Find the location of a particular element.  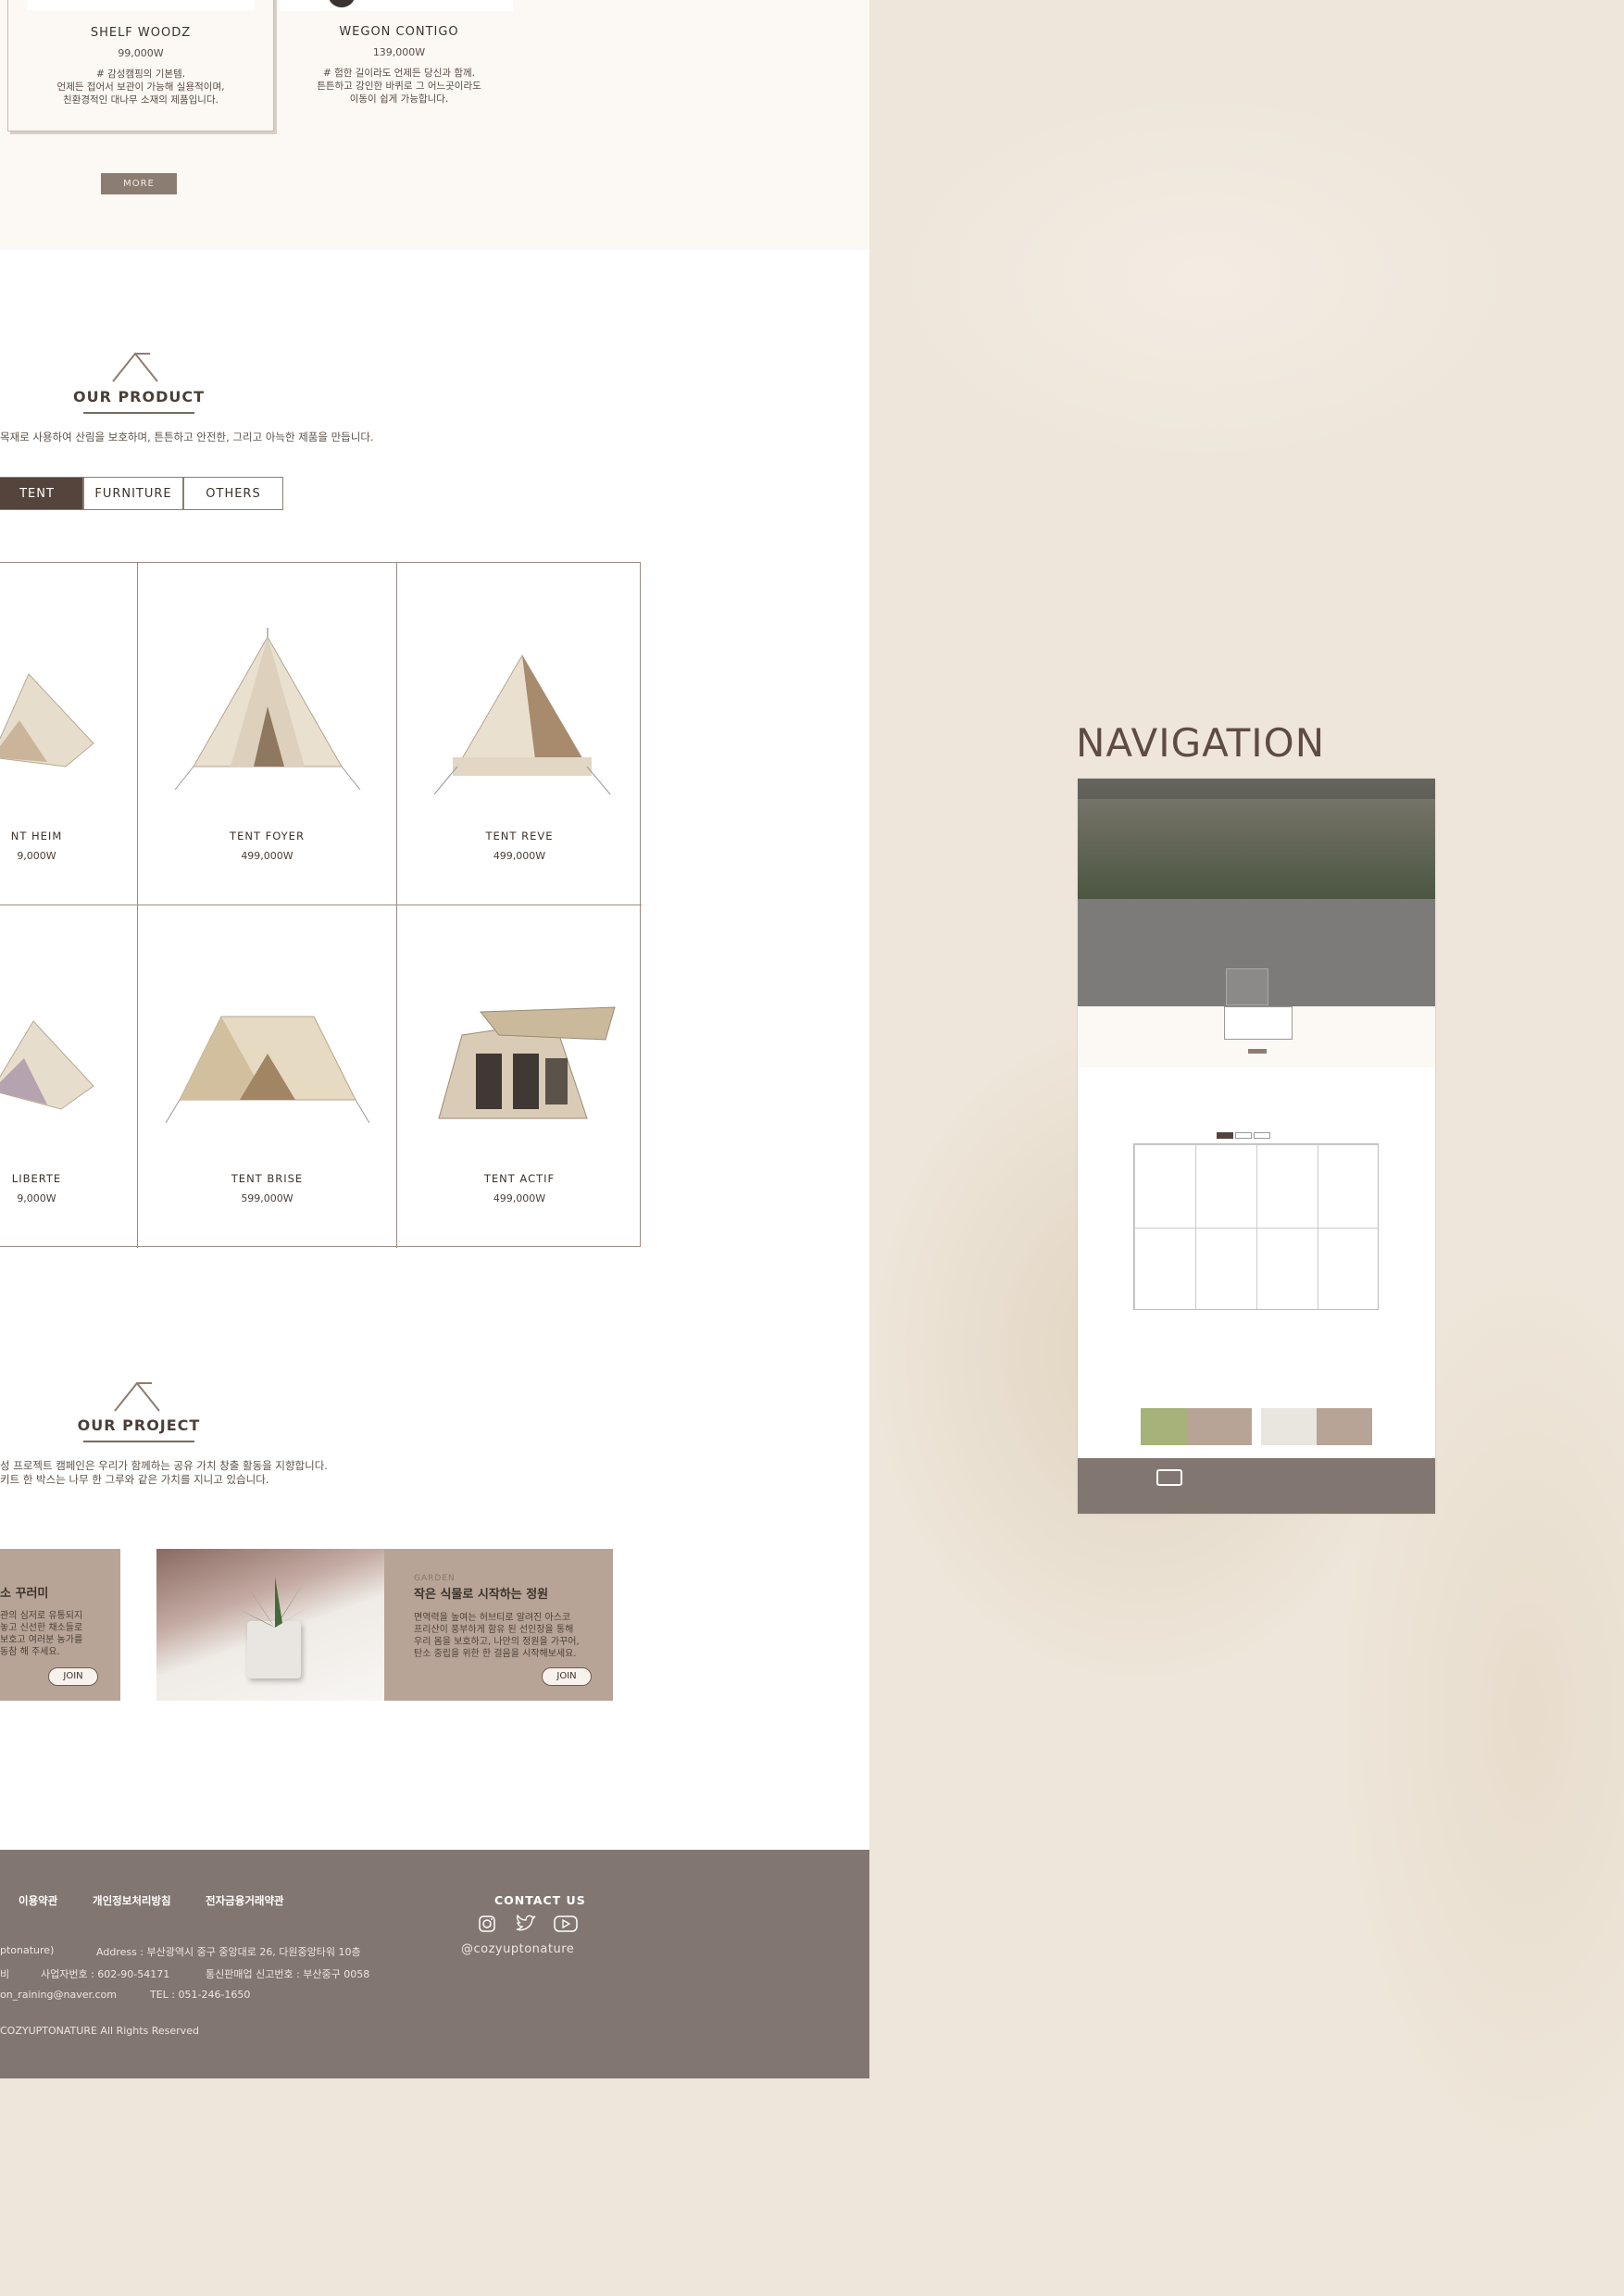

succulent-image is located at coordinates (270, 1625).